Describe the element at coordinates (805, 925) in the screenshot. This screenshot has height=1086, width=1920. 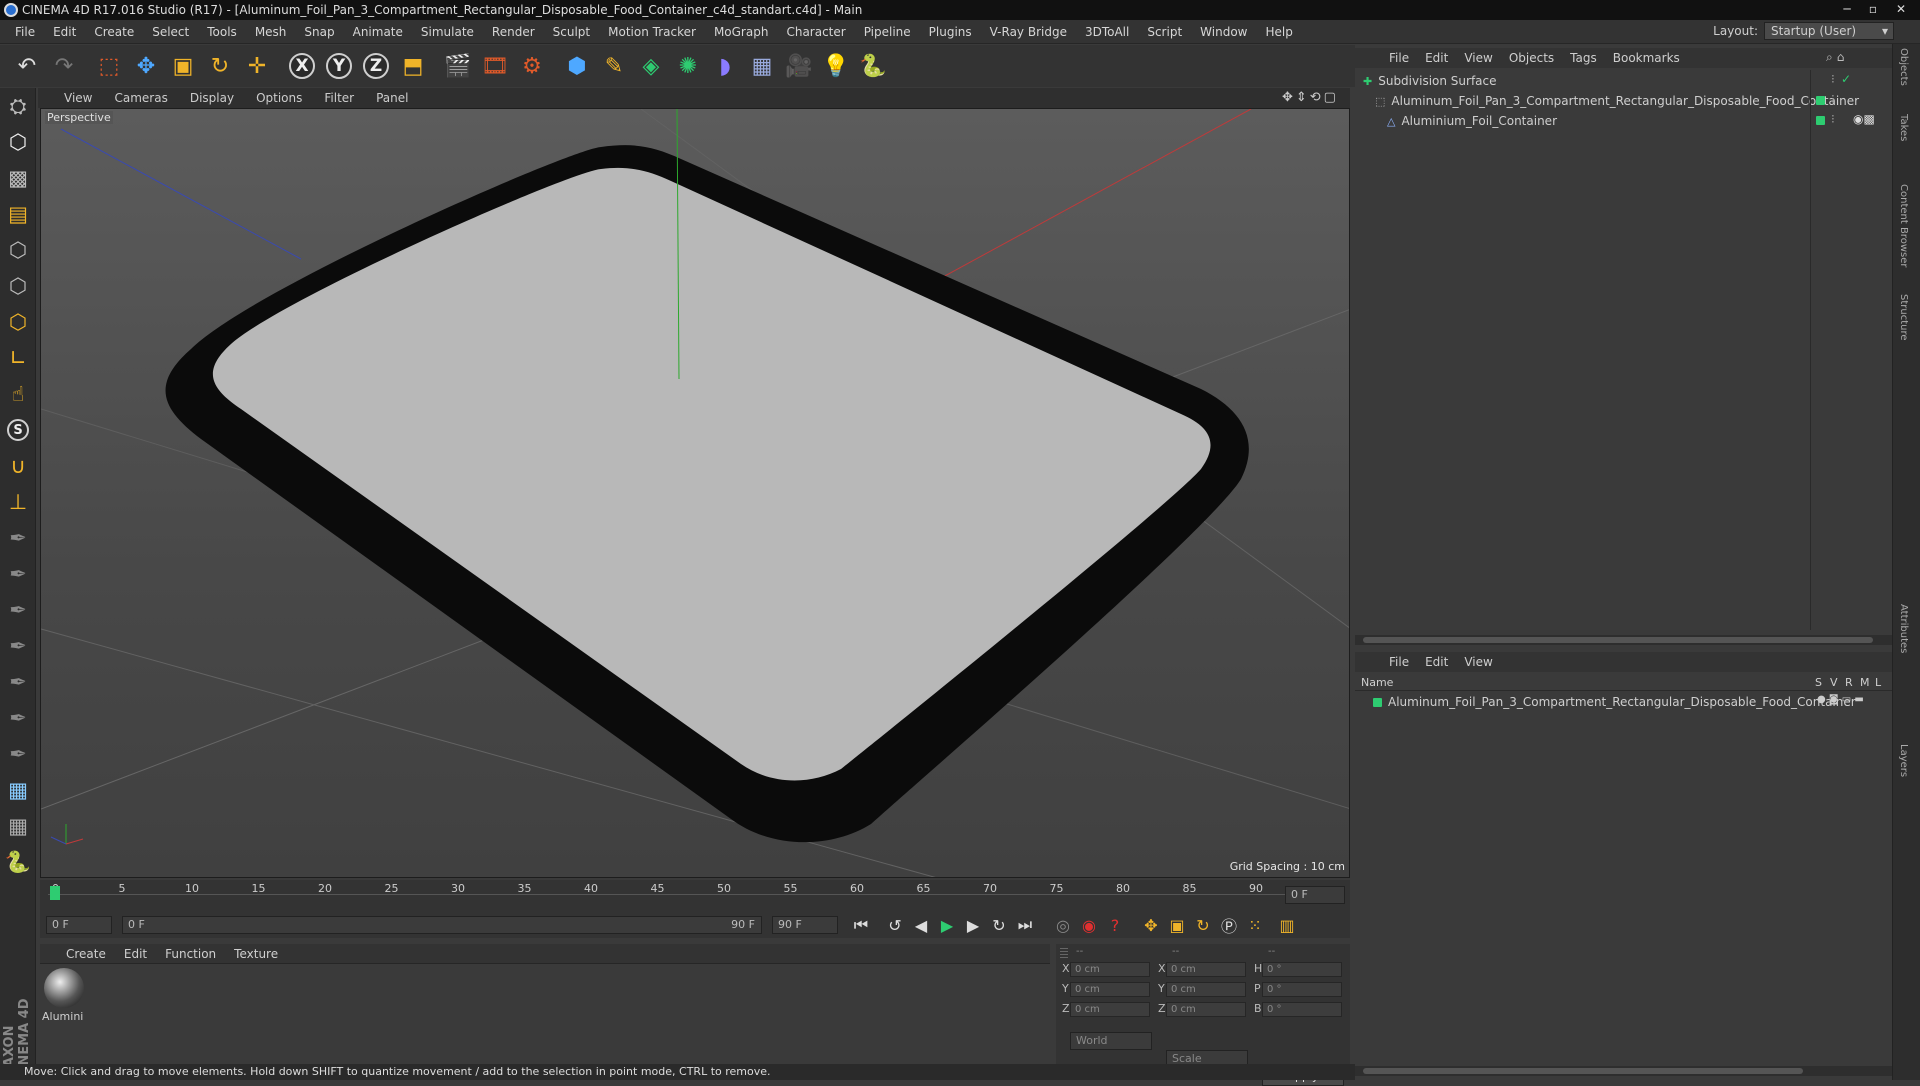
I see `end-frame-field: 90 F` at that location.